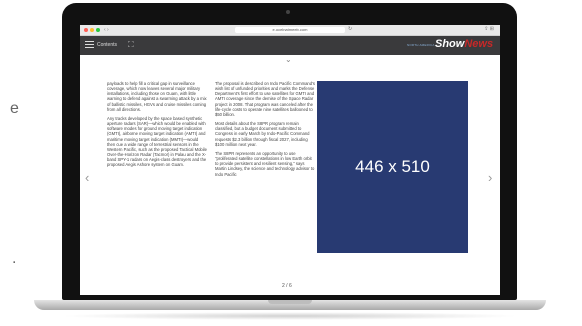 This screenshot has width=582, height=326. What do you see at coordinates (450, 44) in the screenshot?
I see `logo-text-show: Show` at bounding box center [450, 44].